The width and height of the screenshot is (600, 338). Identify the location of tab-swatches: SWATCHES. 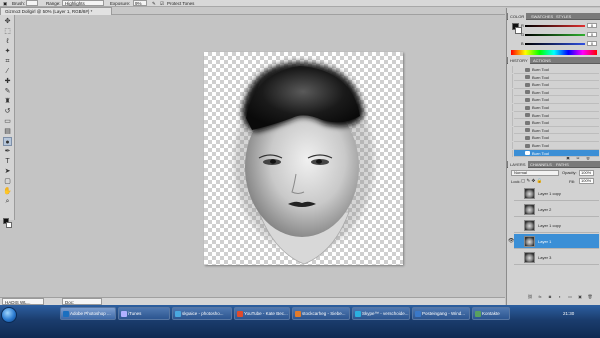
(542, 16).